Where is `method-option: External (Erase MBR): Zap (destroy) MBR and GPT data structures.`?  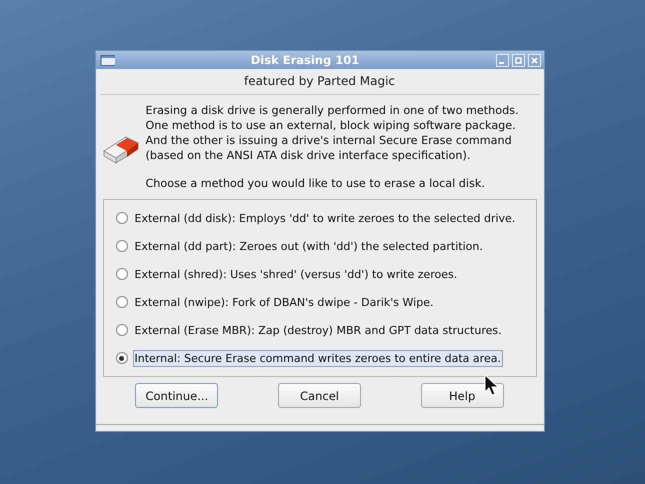
method-option: External (Erase MBR): Zap (destroy) MBR and GPT data structures. is located at coordinates (318, 330).